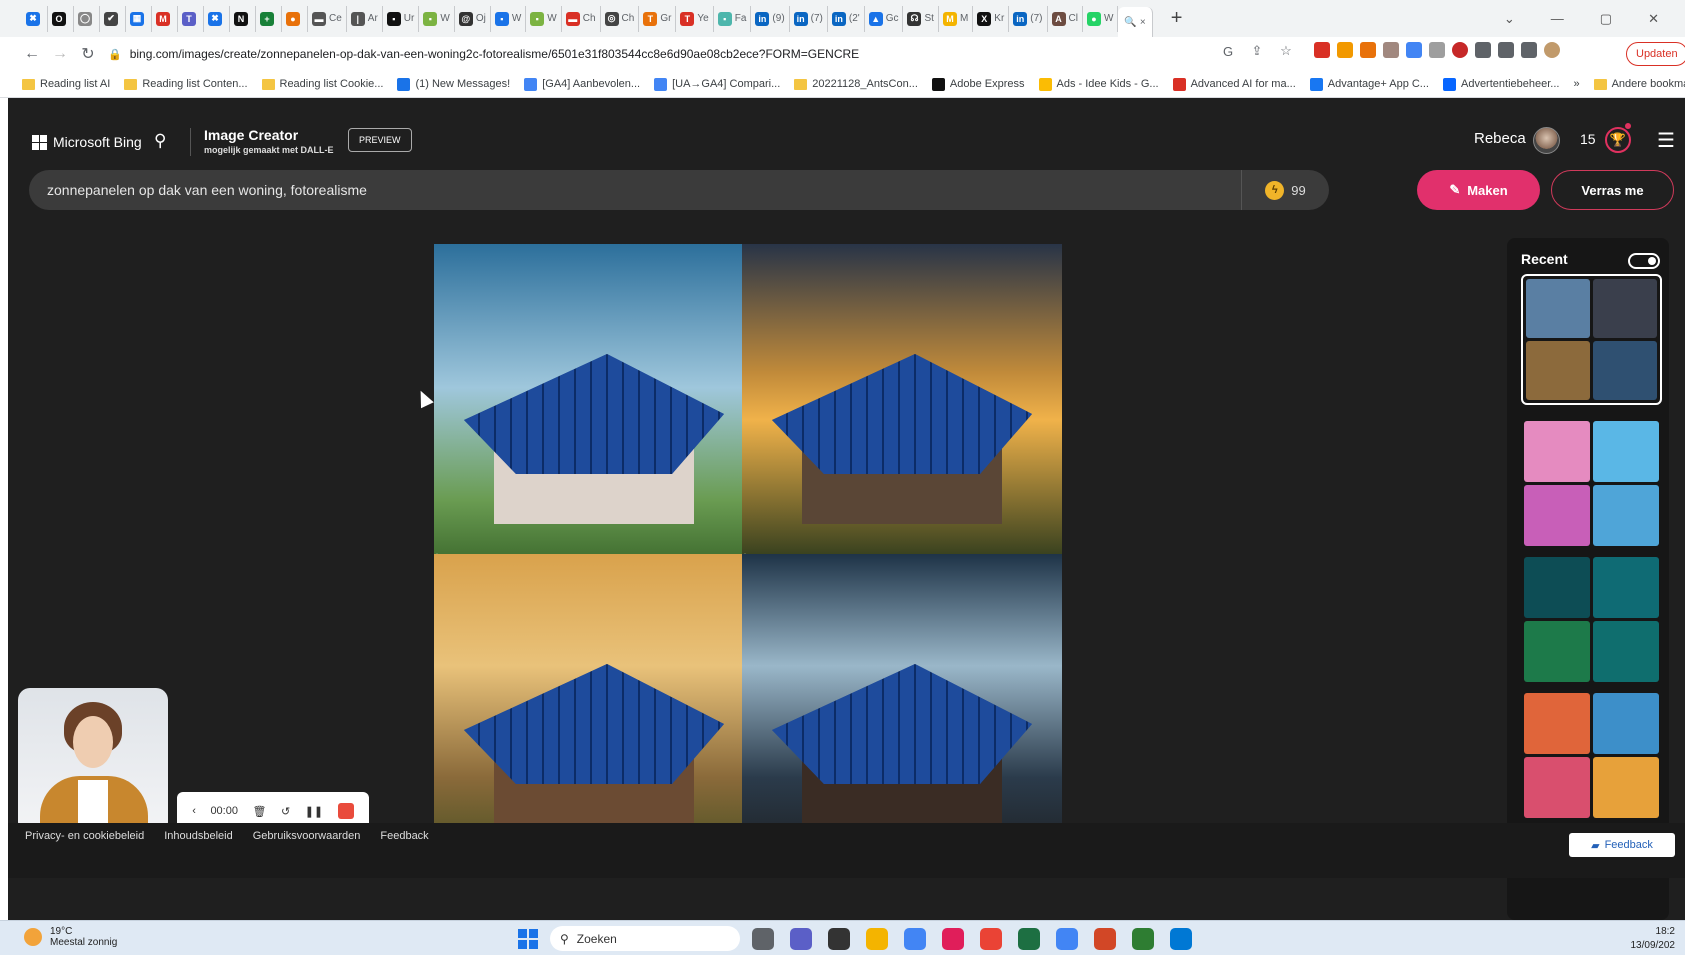 This screenshot has width=1685, height=955. Describe the element at coordinates (956, 18) in the screenshot. I see `browser-tab: MM` at that location.